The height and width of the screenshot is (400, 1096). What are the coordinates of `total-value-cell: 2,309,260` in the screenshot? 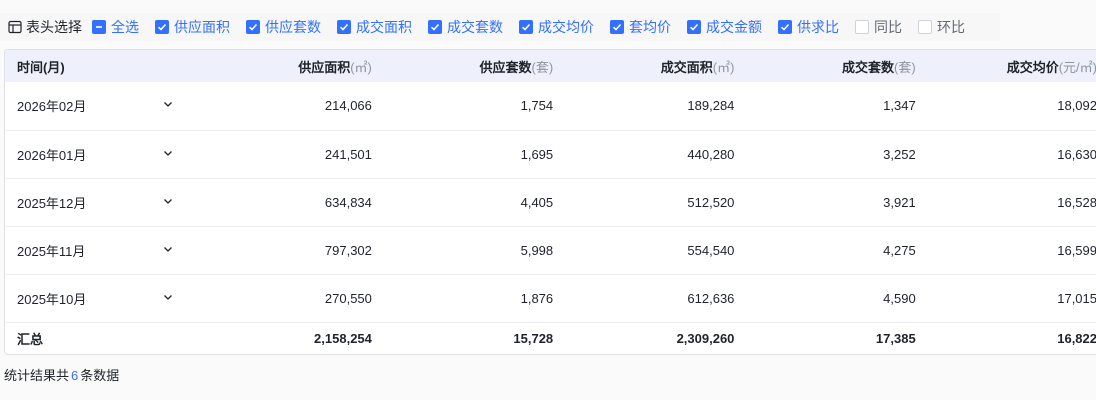 It's located at (705, 338).